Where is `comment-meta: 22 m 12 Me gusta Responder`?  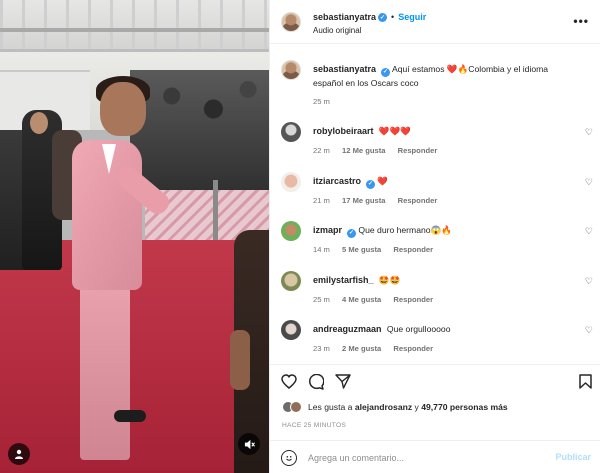 comment-meta: 22 m 12 Me gusta Responder is located at coordinates (380, 150).